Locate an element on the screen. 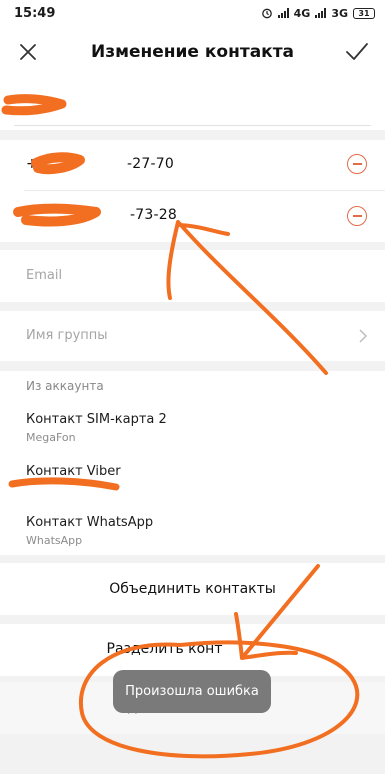 This screenshot has width=385, height=774. phone-divider is located at coordinates (204, 190).